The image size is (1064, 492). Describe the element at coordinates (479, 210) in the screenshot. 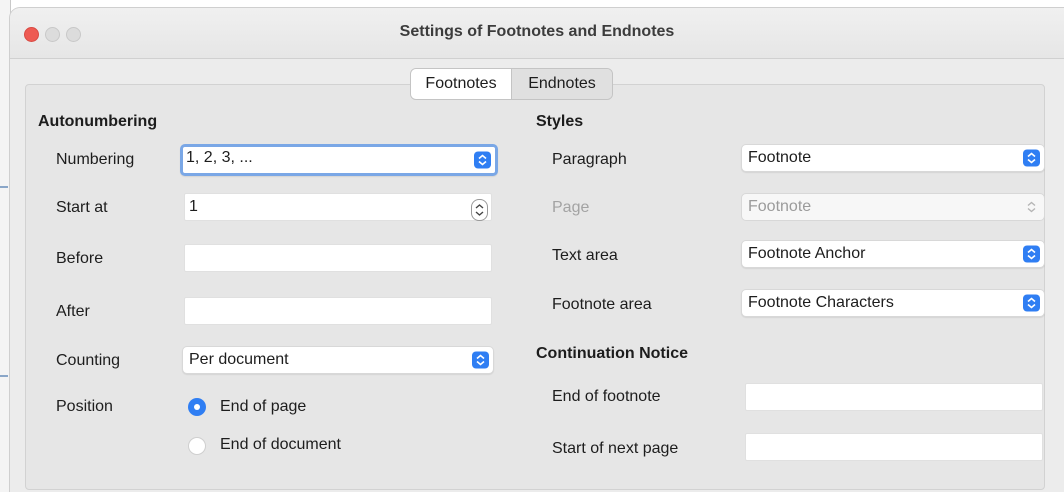

I see `start-at-stepper` at that location.